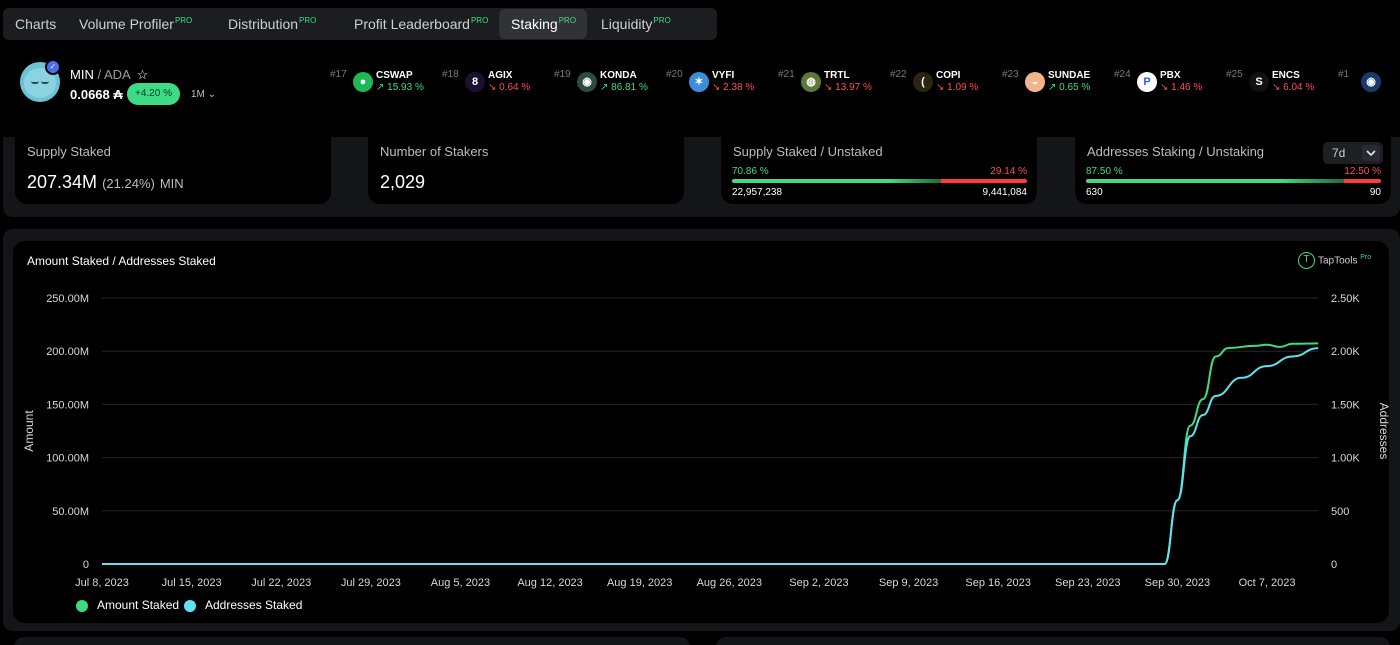 The height and width of the screenshot is (645, 1400). Describe the element at coordinates (138, 605) in the screenshot. I see `legend-label: Amount Staked` at that location.